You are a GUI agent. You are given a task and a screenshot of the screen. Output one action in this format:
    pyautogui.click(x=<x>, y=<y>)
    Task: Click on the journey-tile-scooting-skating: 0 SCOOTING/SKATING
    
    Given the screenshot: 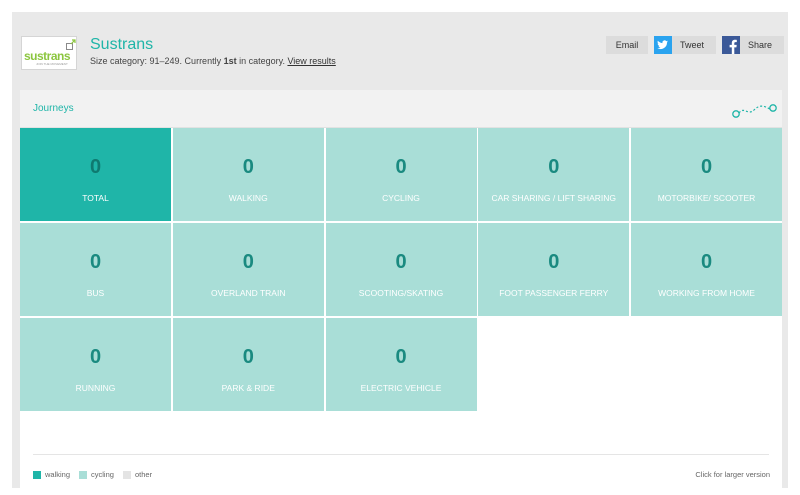 What is the action you would take?
    pyautogui.click(x=401, y=269)
    